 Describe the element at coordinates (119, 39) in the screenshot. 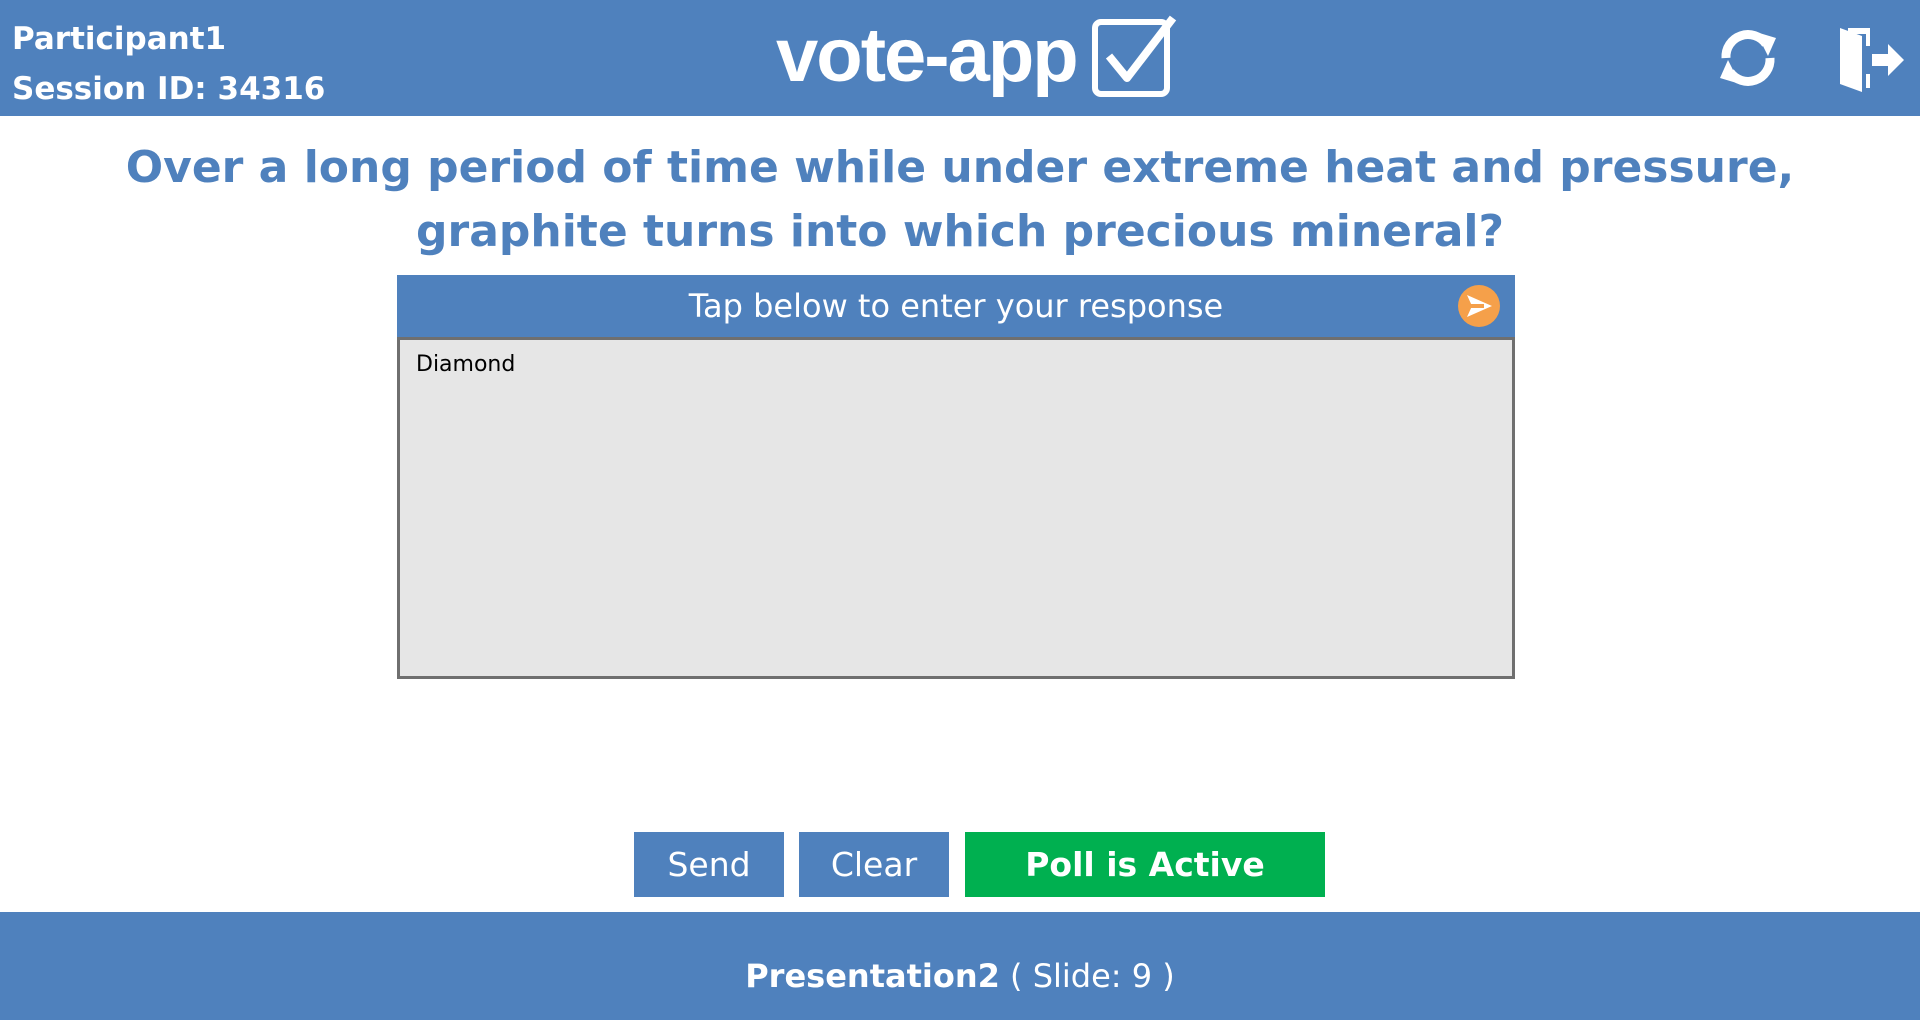

I see `participant-name: Participant1` at that location.